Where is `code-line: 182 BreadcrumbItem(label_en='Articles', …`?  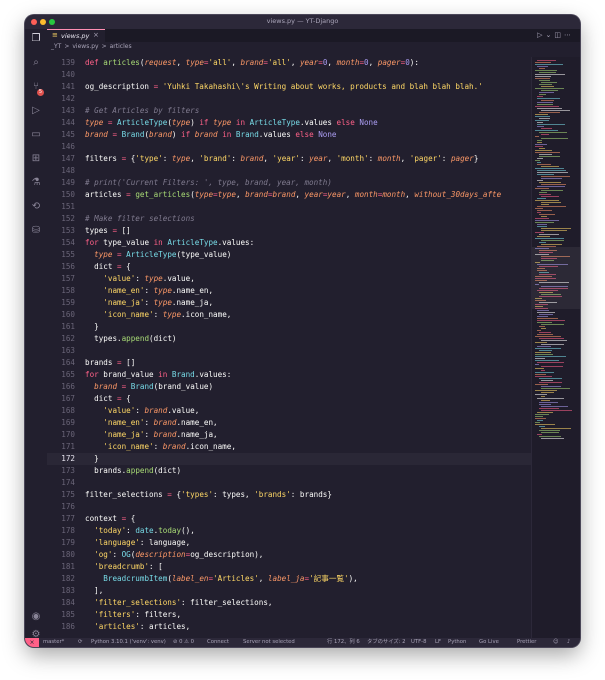
code-line: 182 BreadcrumbItem(label_en='Articles', … is located at coordinates (289, 579).